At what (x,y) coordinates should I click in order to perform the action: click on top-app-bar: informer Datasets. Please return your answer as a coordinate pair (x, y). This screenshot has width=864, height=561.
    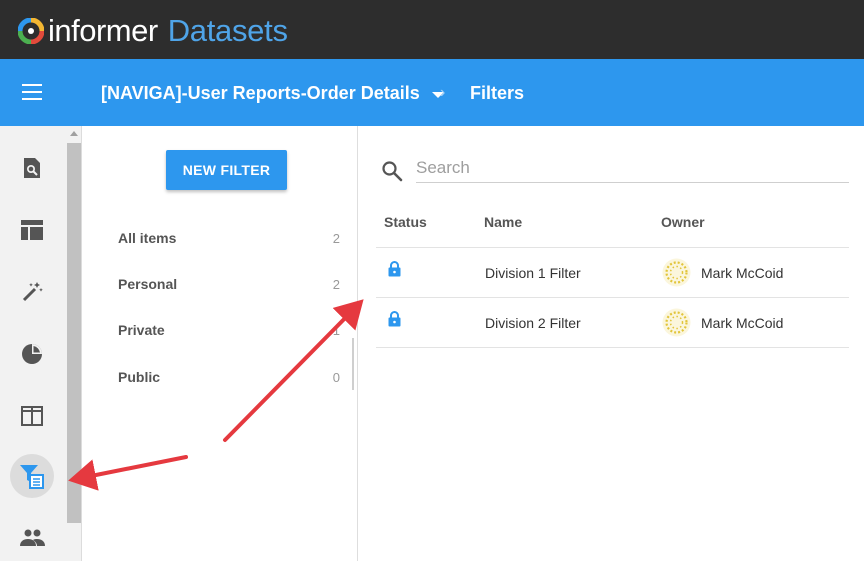
    Looking at the image, I should click on (432, 29).